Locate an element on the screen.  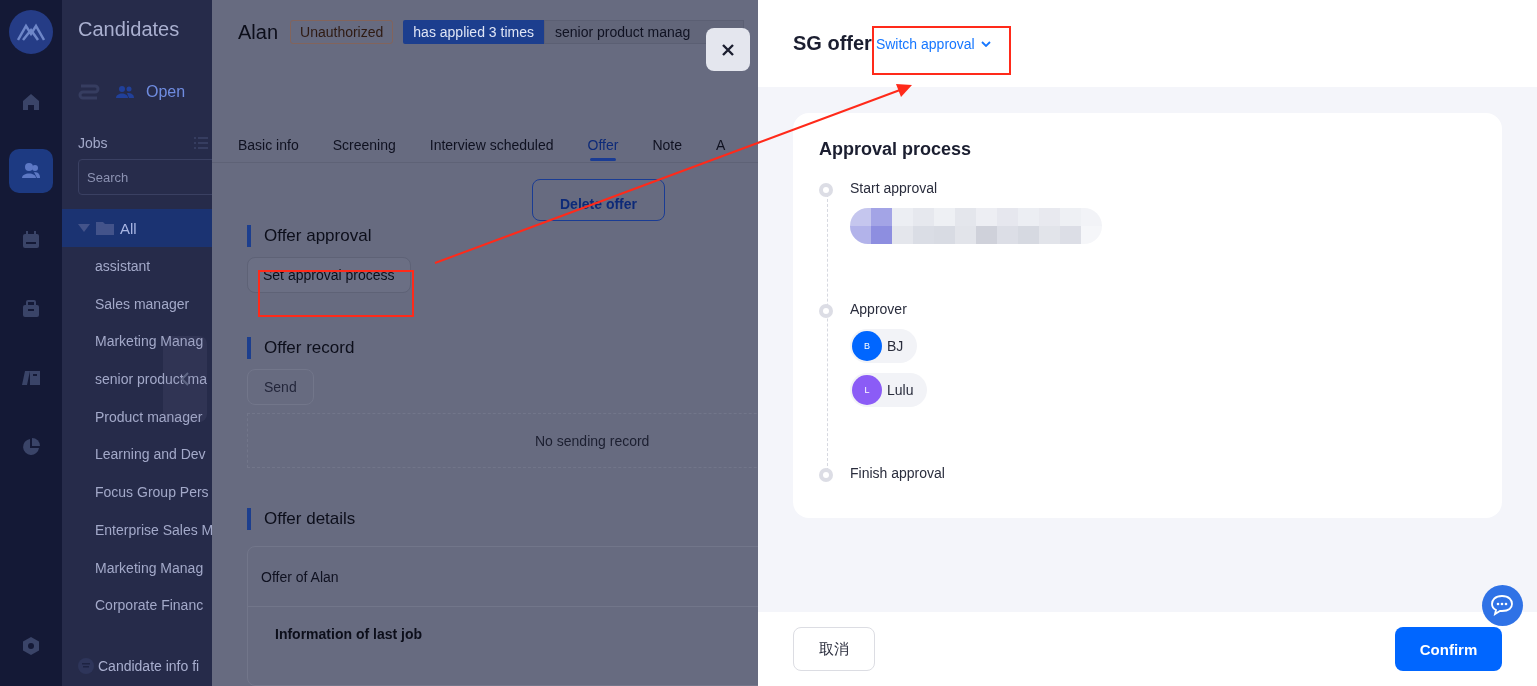
search-field: Search is located at coordinates (145, 177).